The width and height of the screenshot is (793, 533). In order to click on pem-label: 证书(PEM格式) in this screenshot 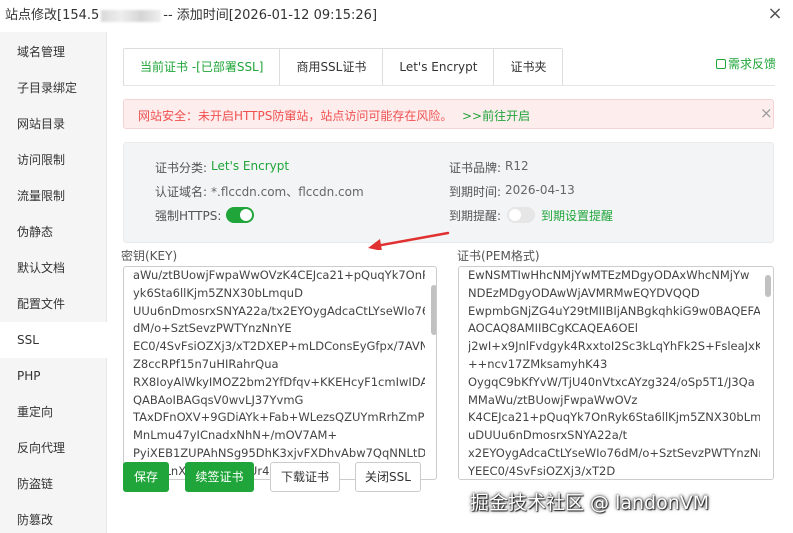, I will do `click(498, 256)`.